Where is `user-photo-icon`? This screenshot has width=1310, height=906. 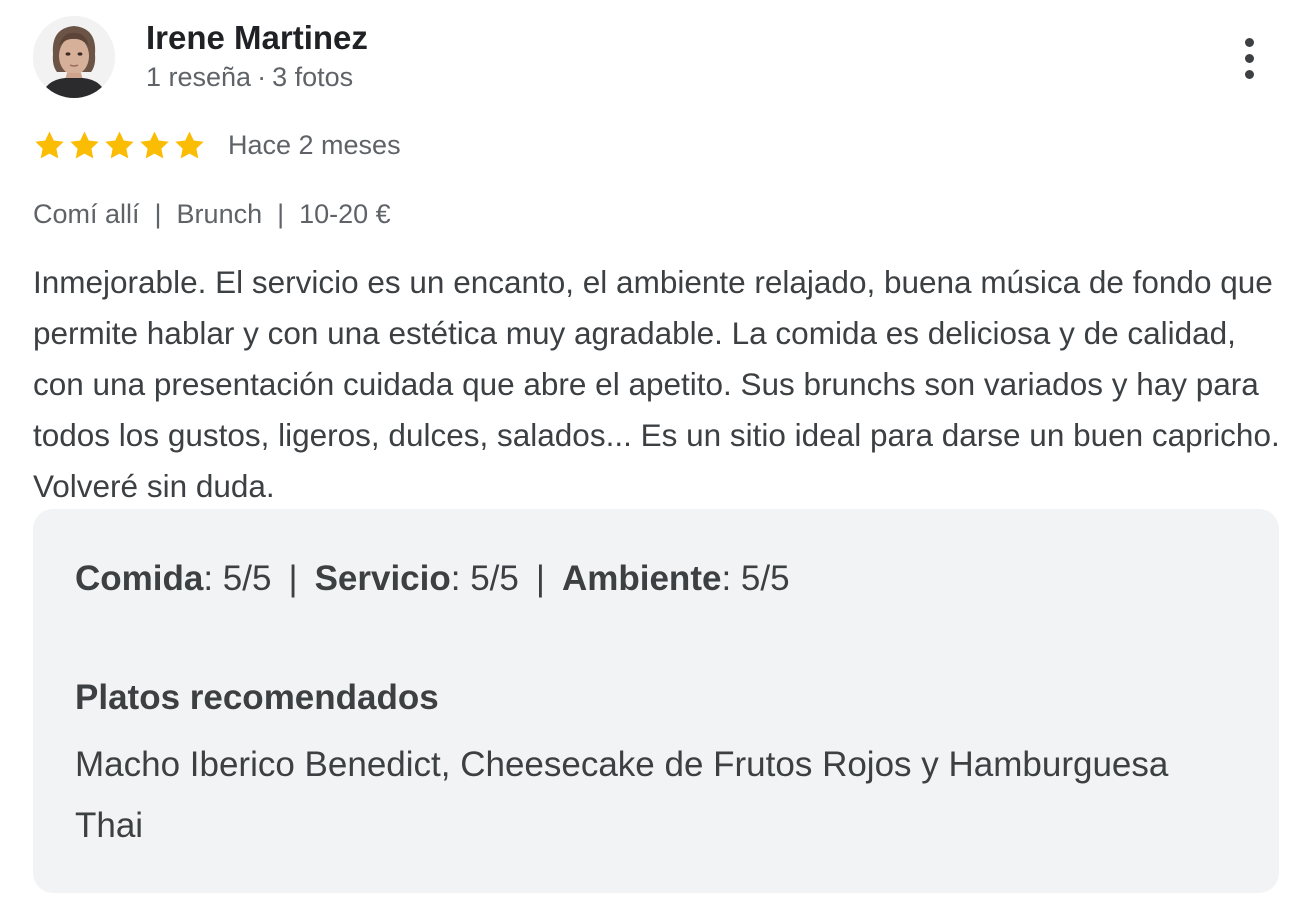
user-photo-icon is located at coordinates (74, 57).